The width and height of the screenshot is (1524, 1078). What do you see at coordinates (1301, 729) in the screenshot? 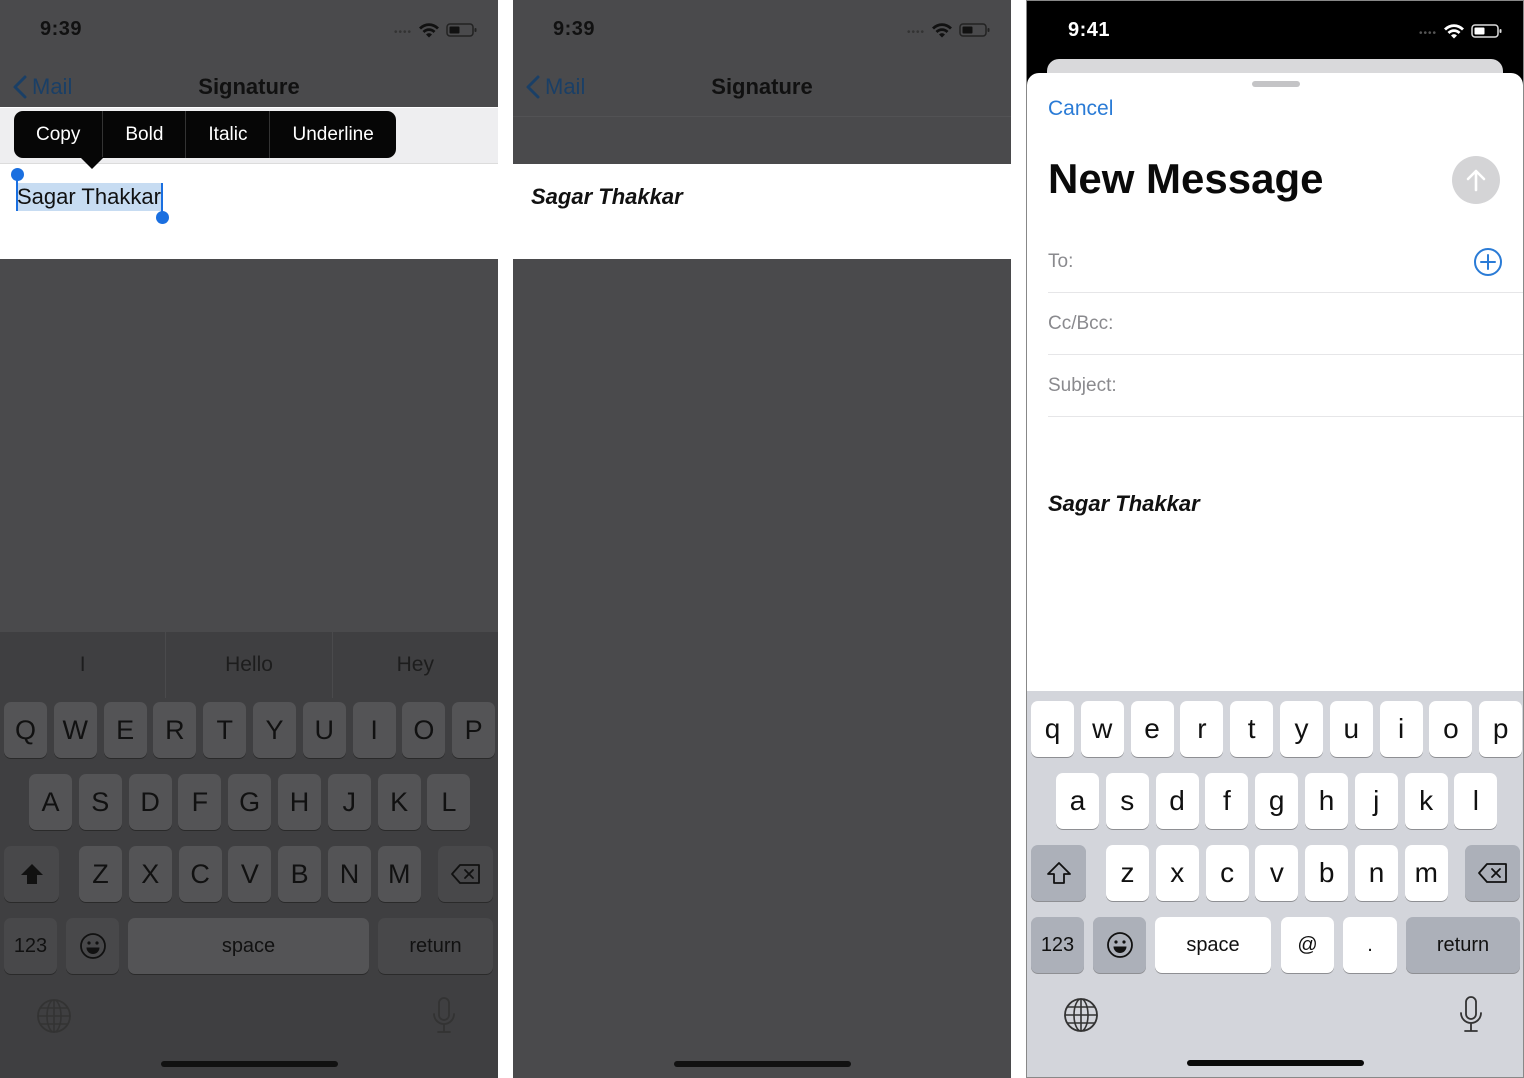
I see `key-y: y` at bounding box center [1301, 729].